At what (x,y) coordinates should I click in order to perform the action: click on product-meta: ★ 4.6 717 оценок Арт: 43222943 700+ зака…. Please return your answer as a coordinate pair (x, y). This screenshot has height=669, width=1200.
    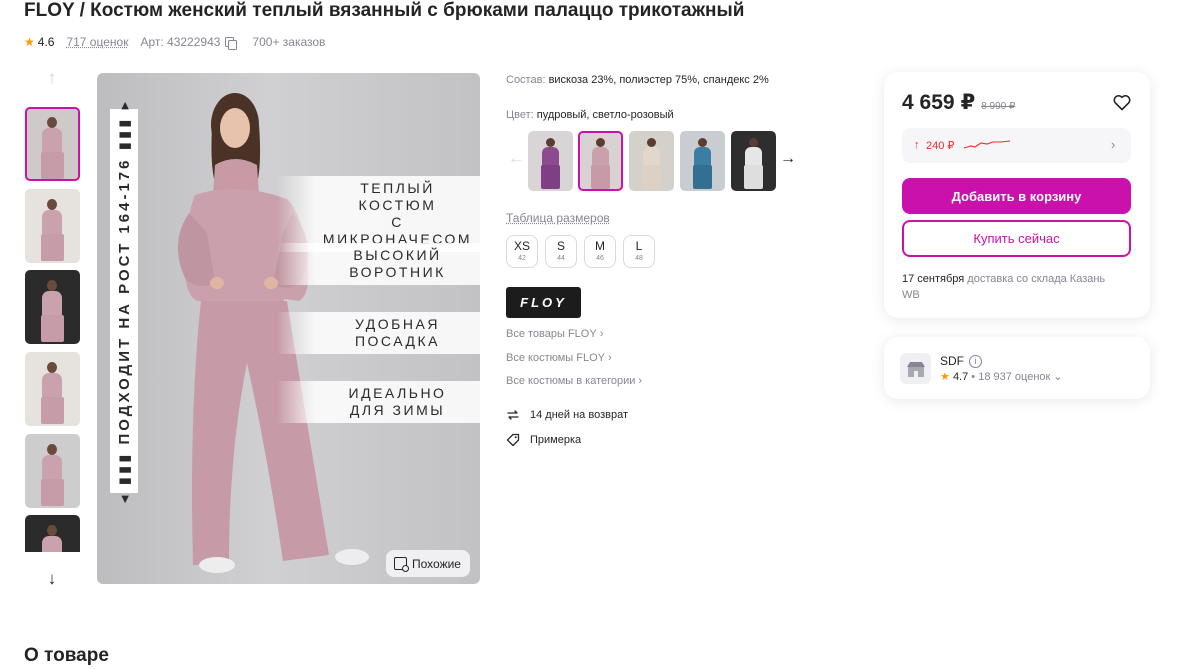
    Looking at the image, I should click on (175, 42).